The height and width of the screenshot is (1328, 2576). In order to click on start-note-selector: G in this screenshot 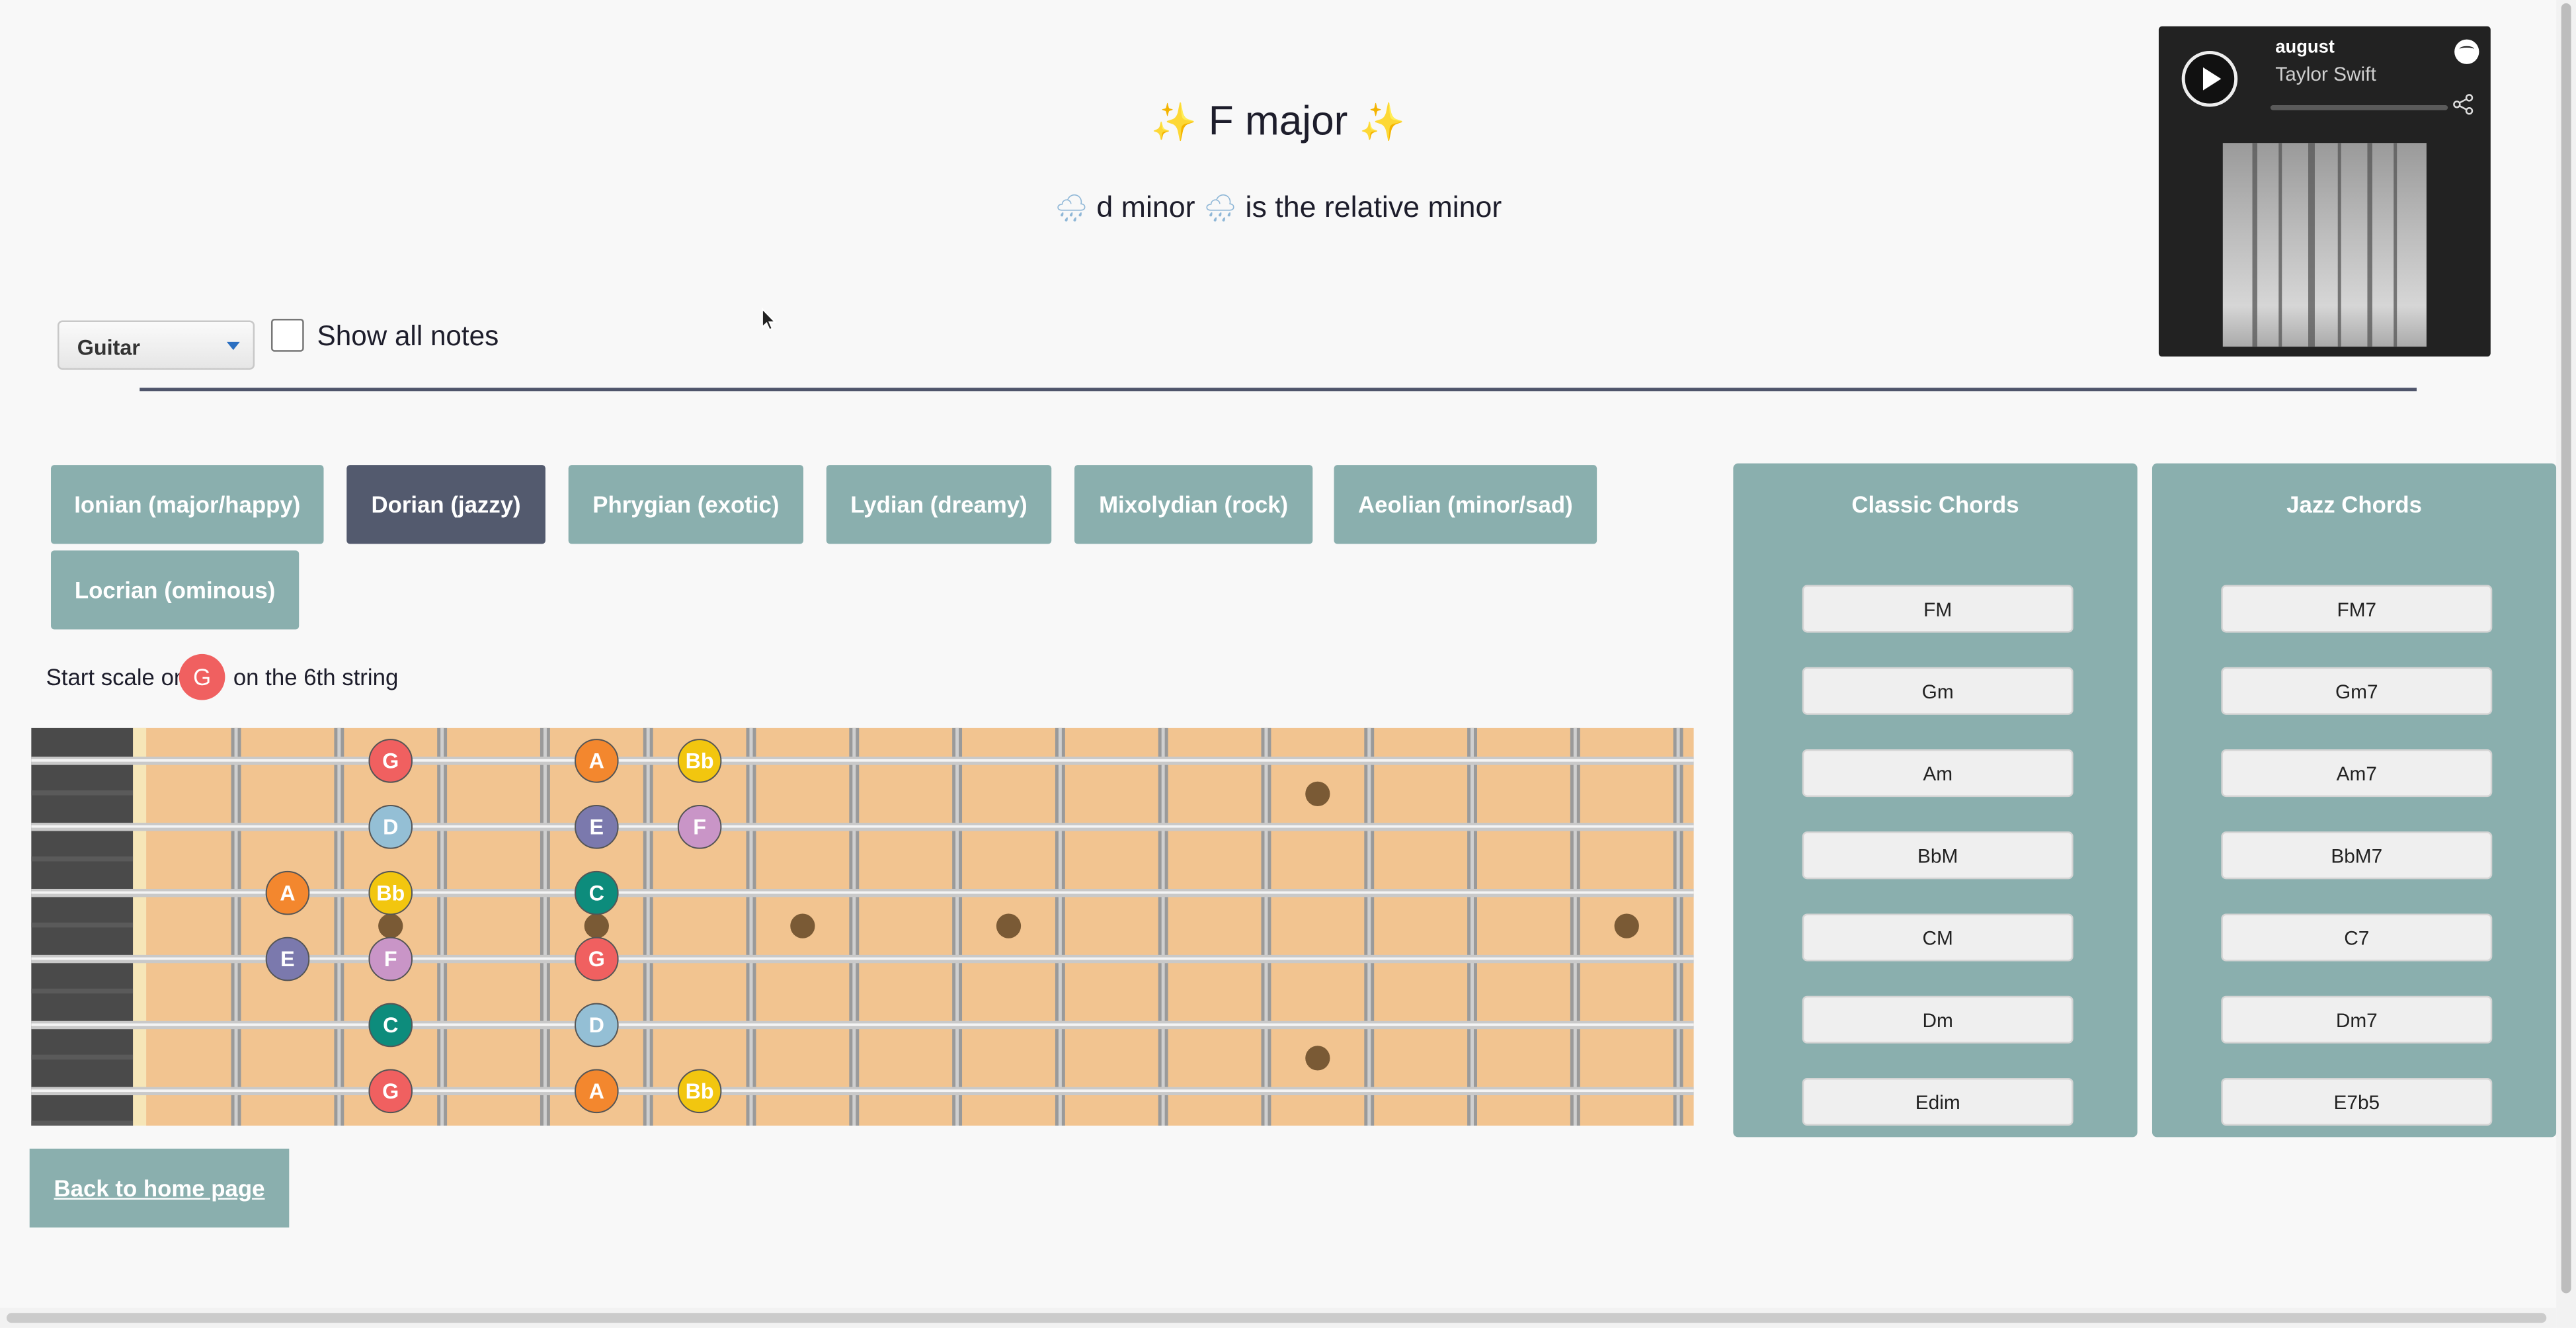, I will do `click(202, 676)`.